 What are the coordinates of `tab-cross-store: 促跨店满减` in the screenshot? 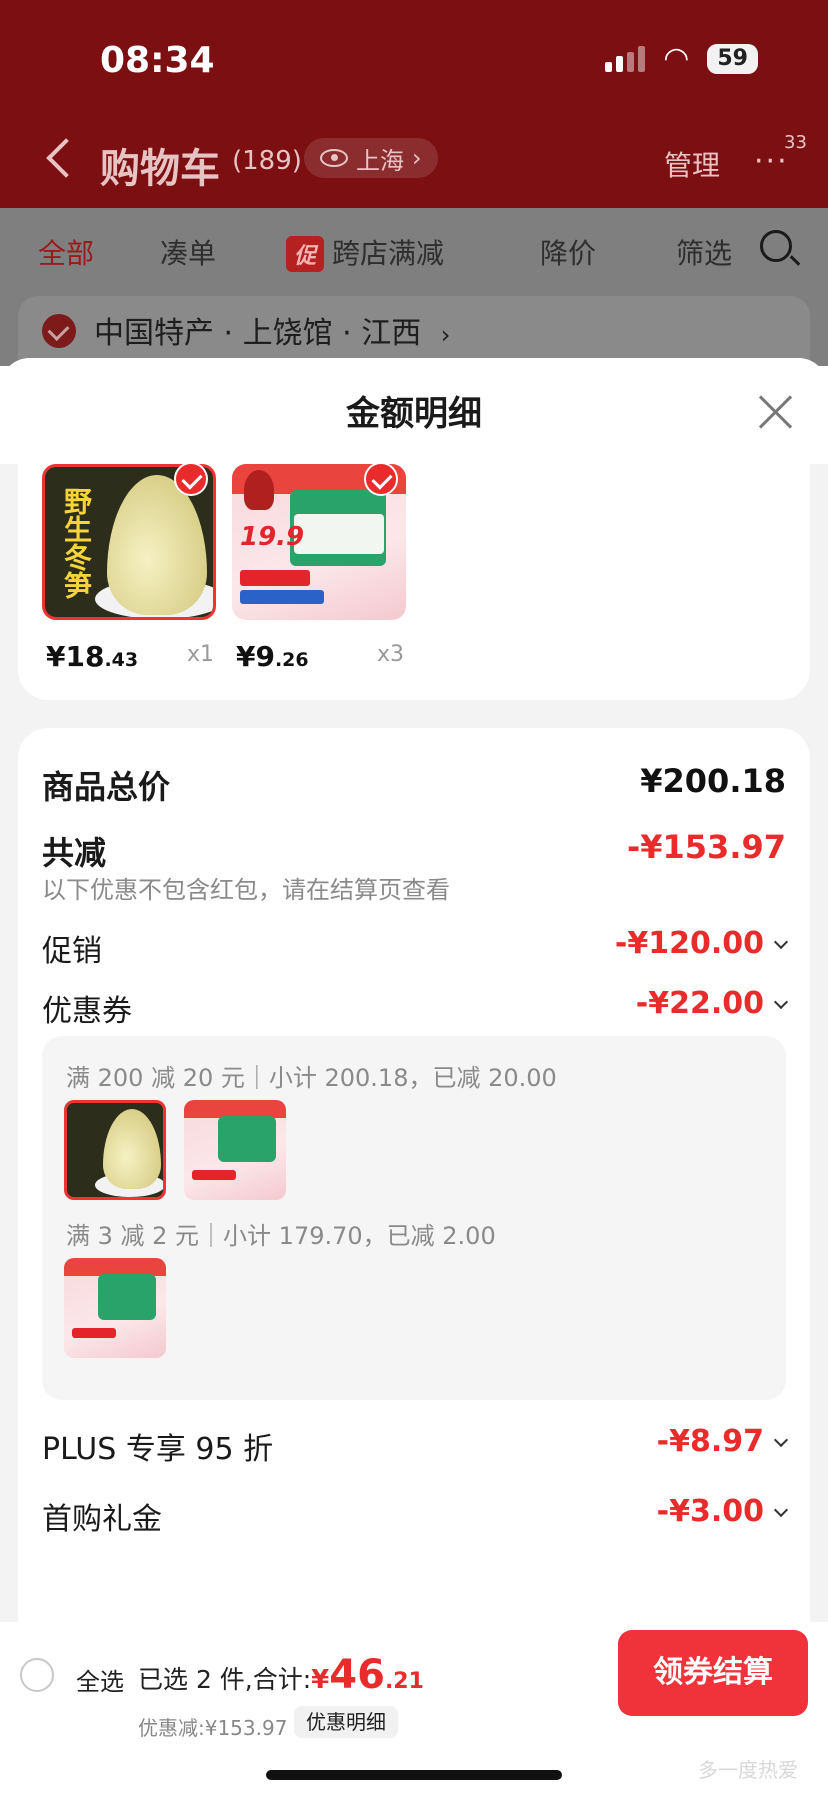 It's located at (365, 252).